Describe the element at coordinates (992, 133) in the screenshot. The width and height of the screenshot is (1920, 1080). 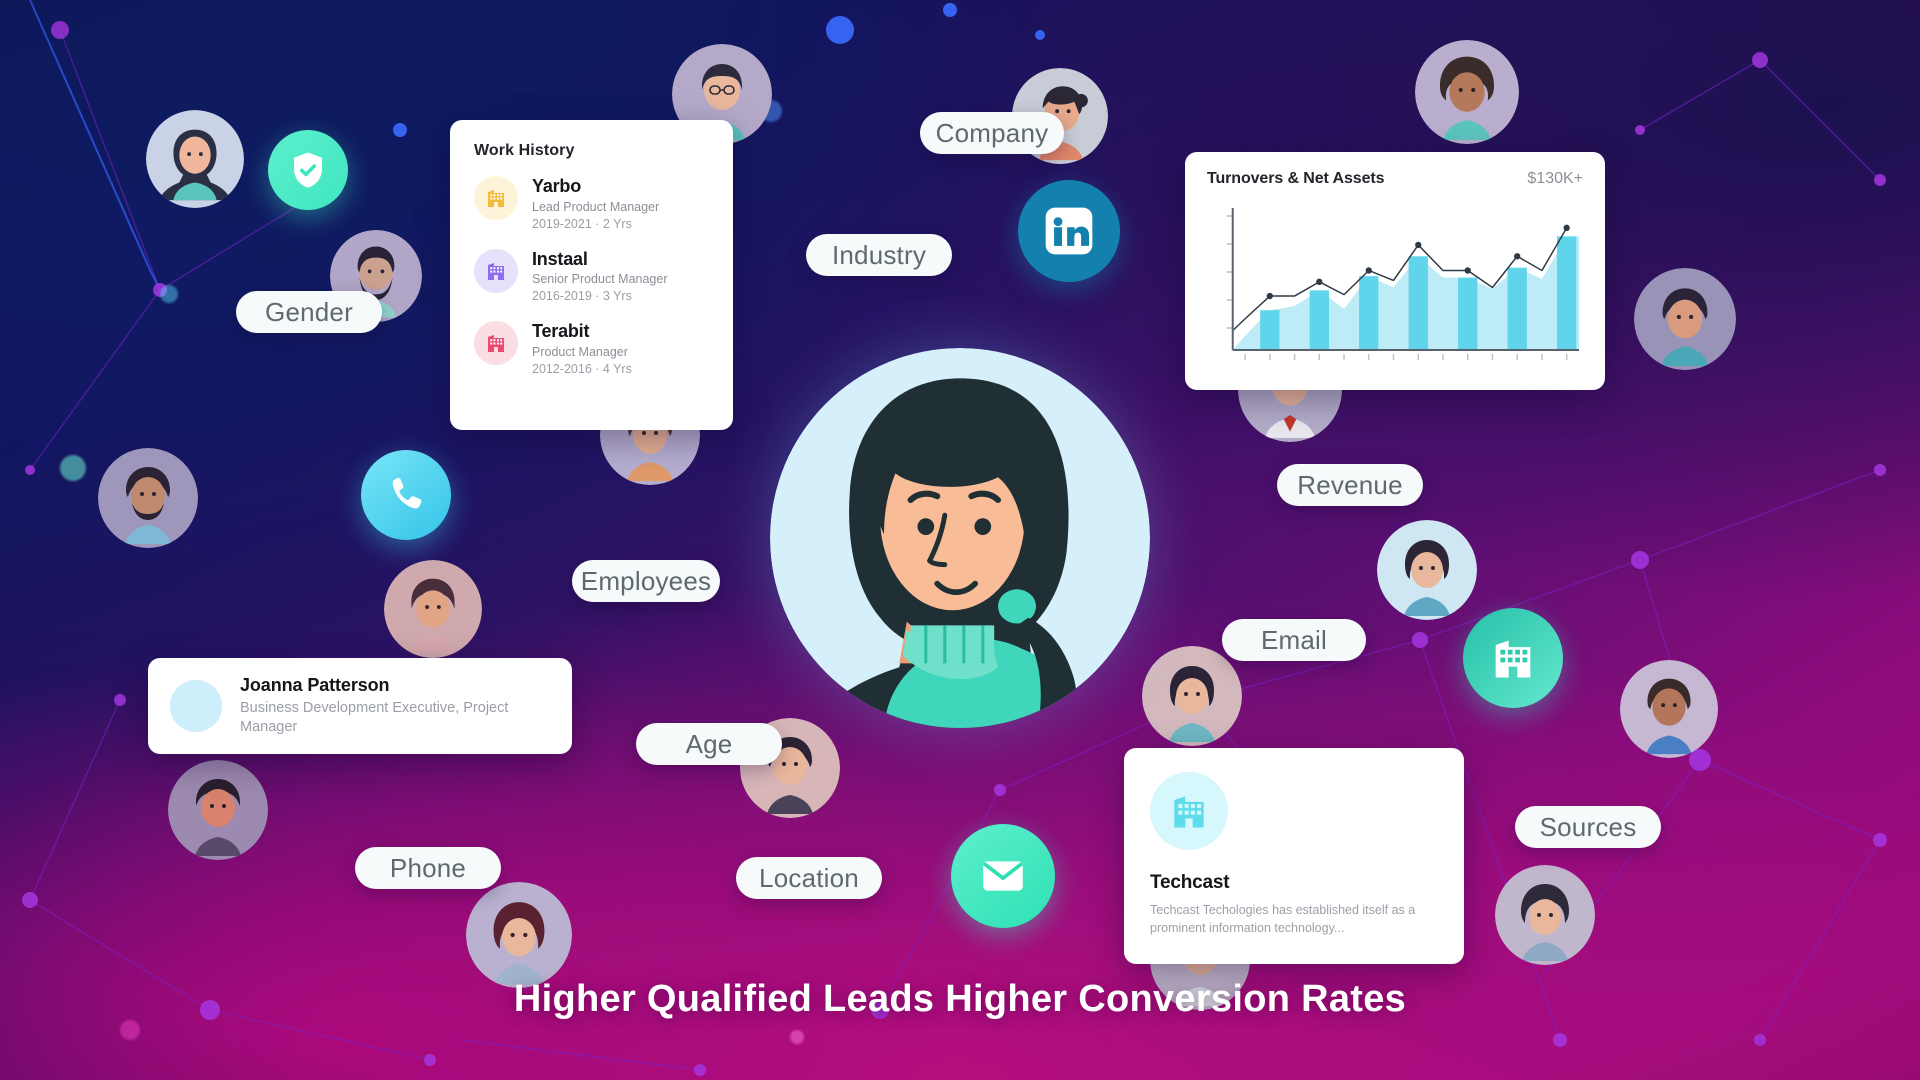
I see `pill-company: Company` at that location.